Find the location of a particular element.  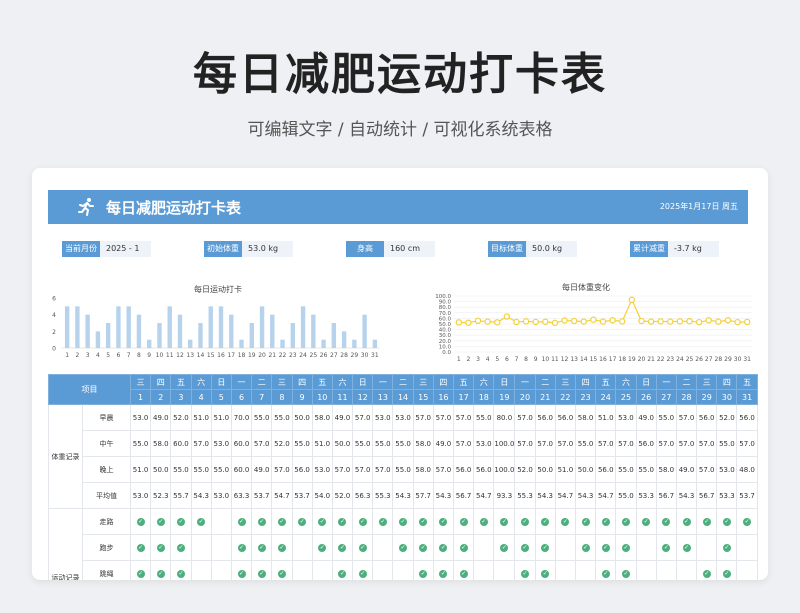

weight-cell: 56.3 is located at coordinates (363, 495).